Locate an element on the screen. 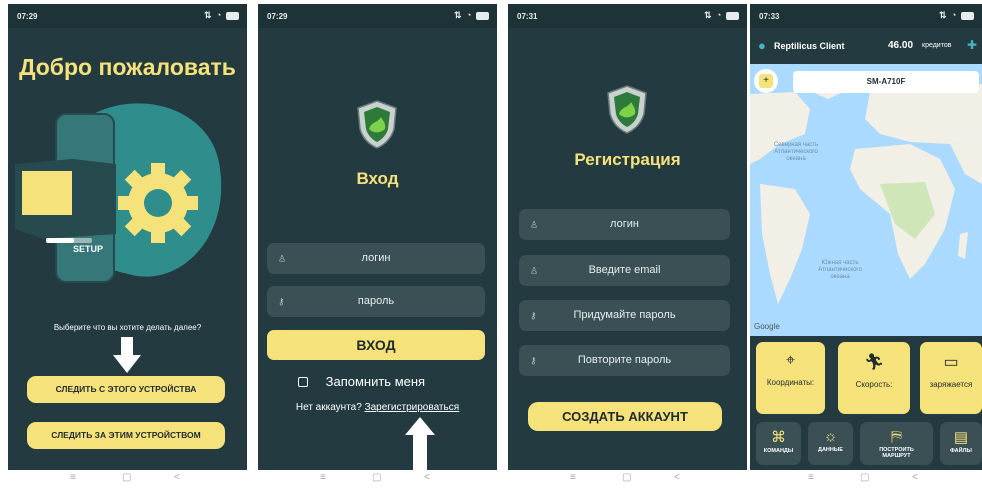  add-user-icon: ✚ is located at coordinates (972, 45).